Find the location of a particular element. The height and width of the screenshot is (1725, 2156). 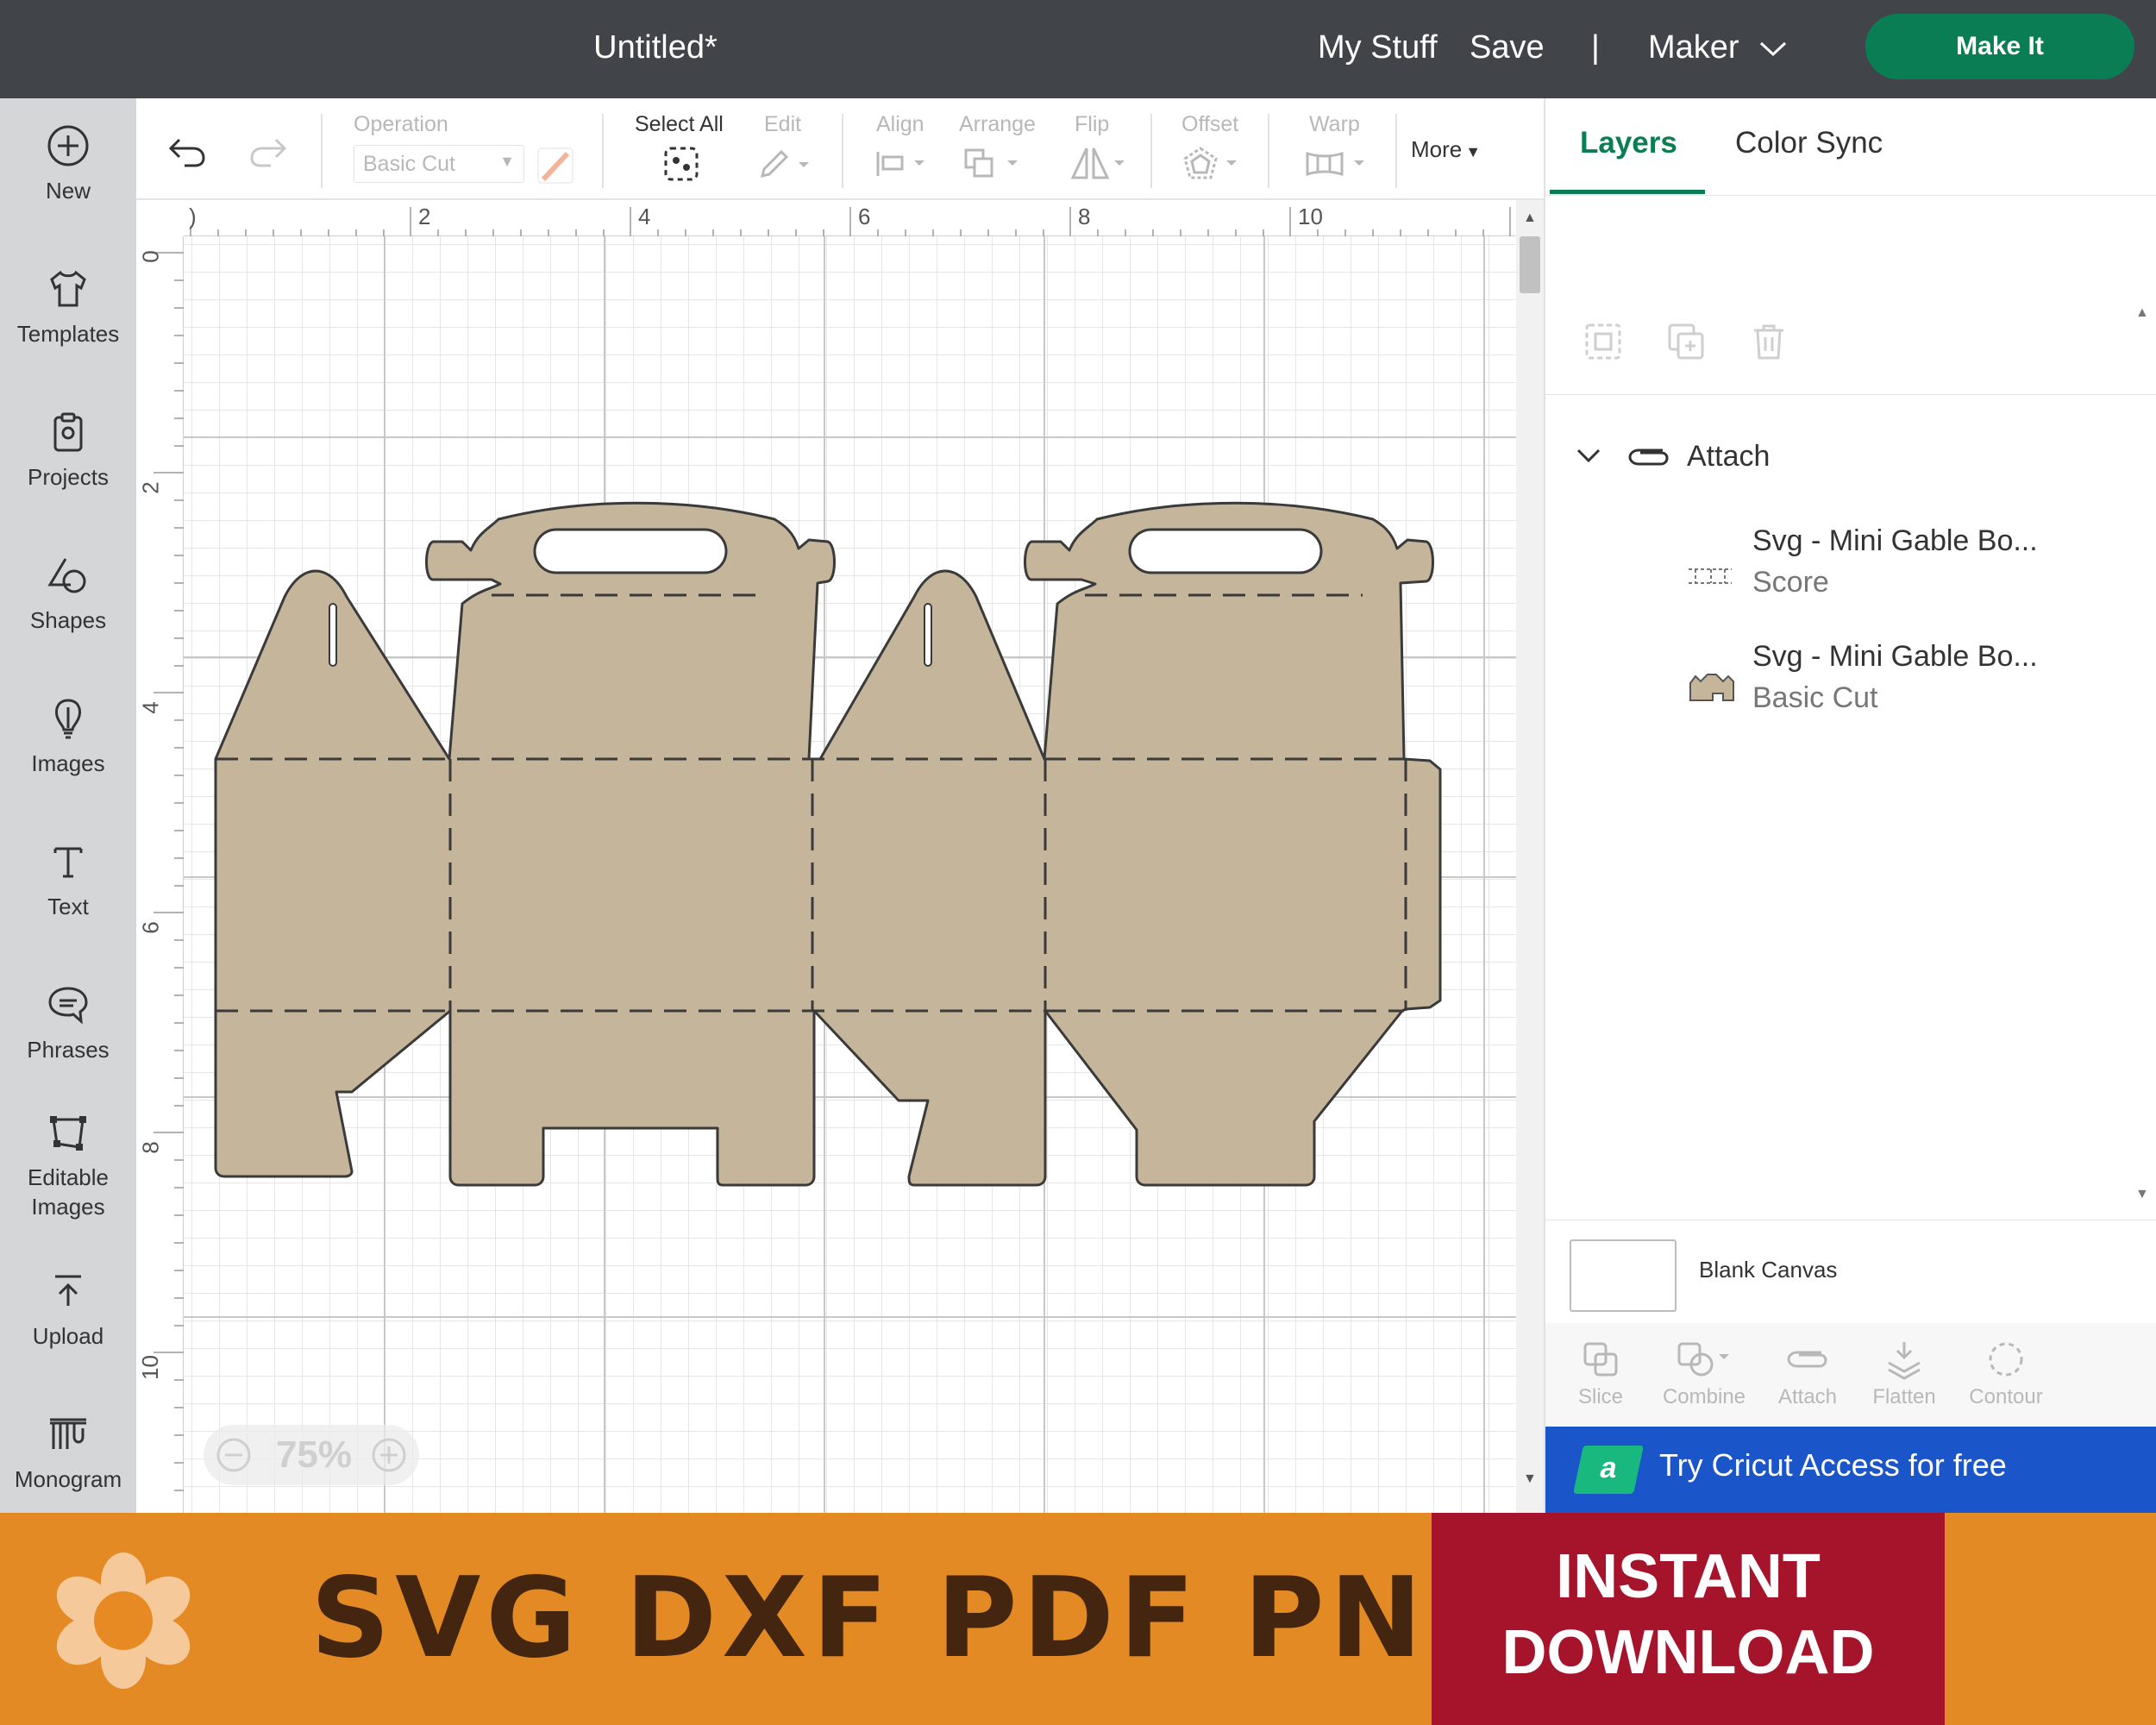

top-bar: Untitled* My Stuff Save | Maker Make It is located at coordinates (1078, 49).